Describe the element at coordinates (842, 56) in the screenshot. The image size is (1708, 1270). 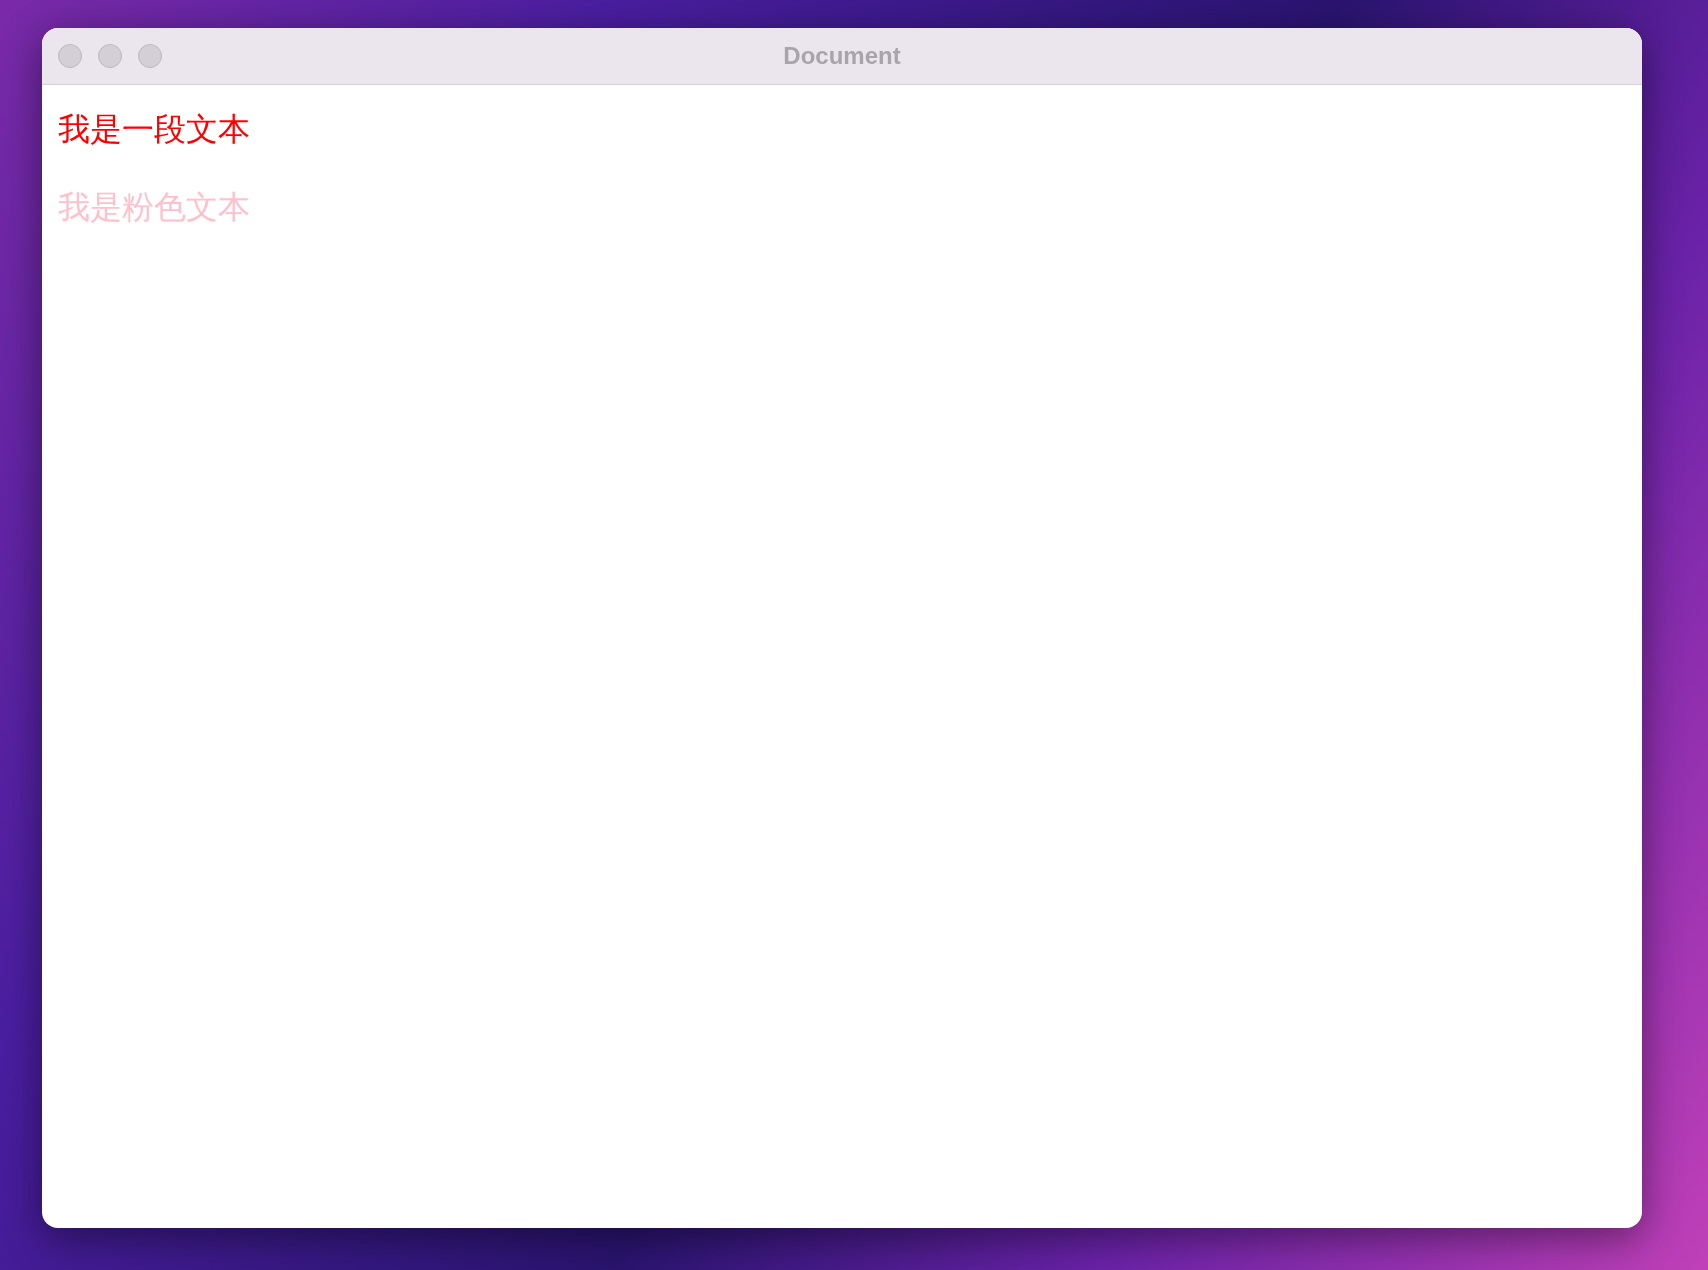
I see `window-title: Document` at that location.